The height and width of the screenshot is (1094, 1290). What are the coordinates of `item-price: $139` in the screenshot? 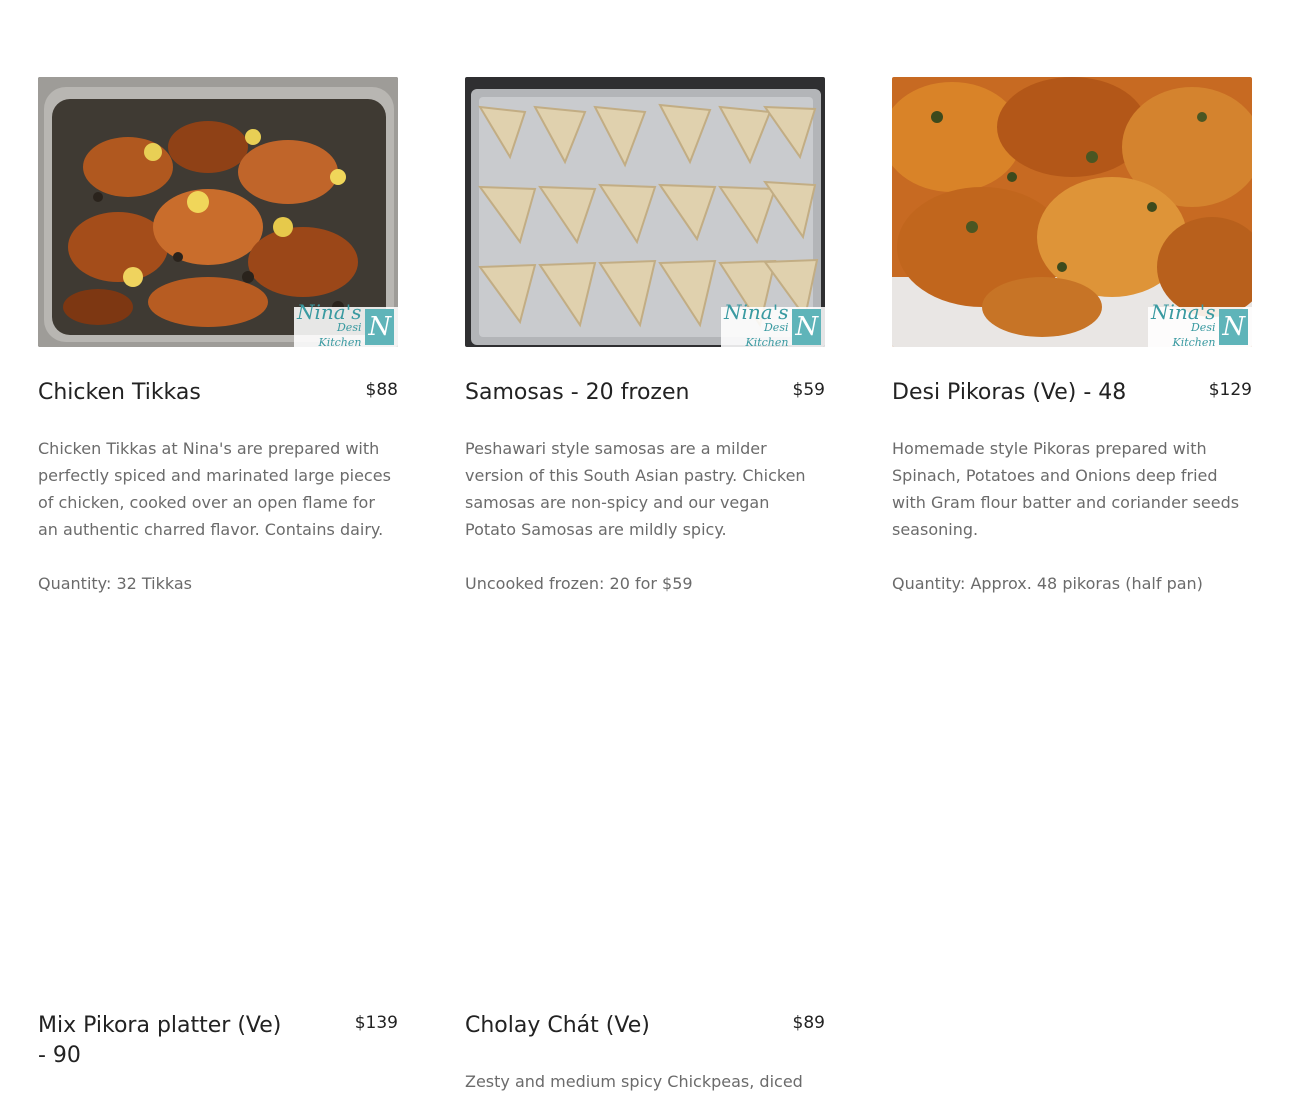 It's located at (376, 1023).